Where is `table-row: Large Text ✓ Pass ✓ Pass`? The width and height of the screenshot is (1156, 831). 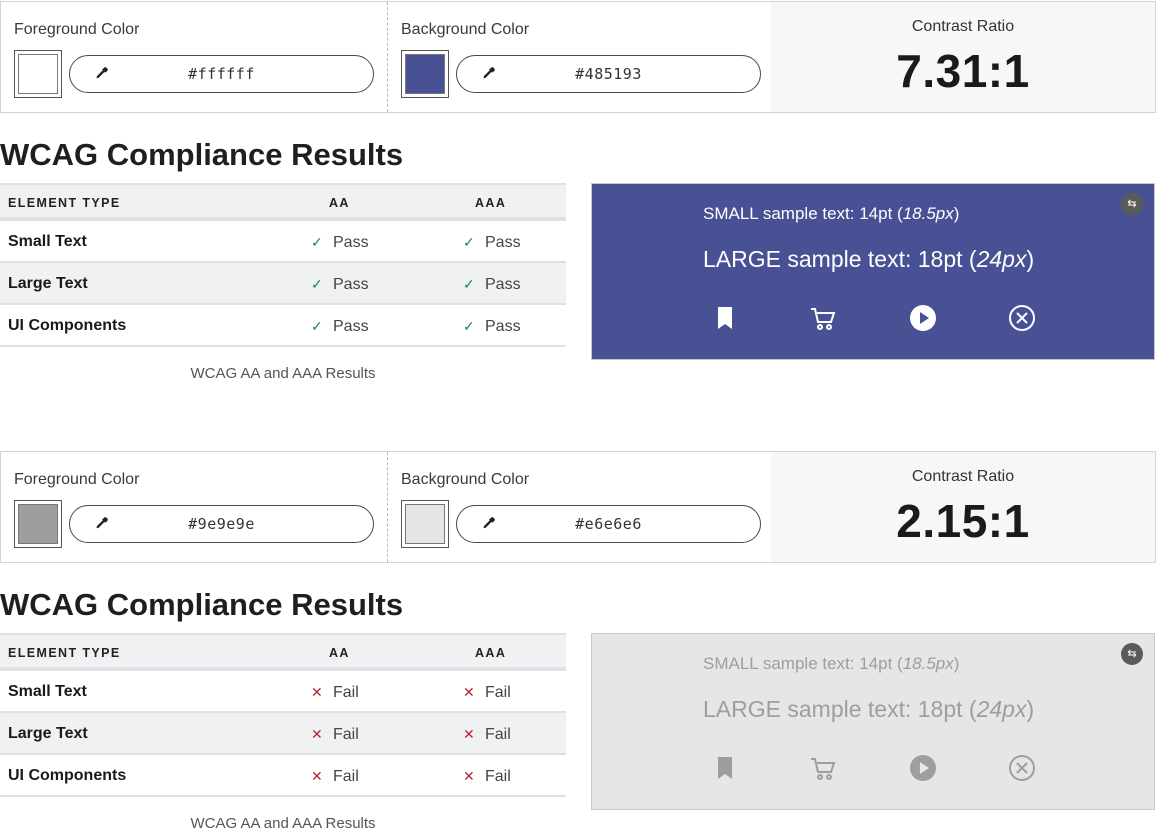 table-row: Large Text ✓ Pass ✓ Pass is located at coordinates (283, 284).